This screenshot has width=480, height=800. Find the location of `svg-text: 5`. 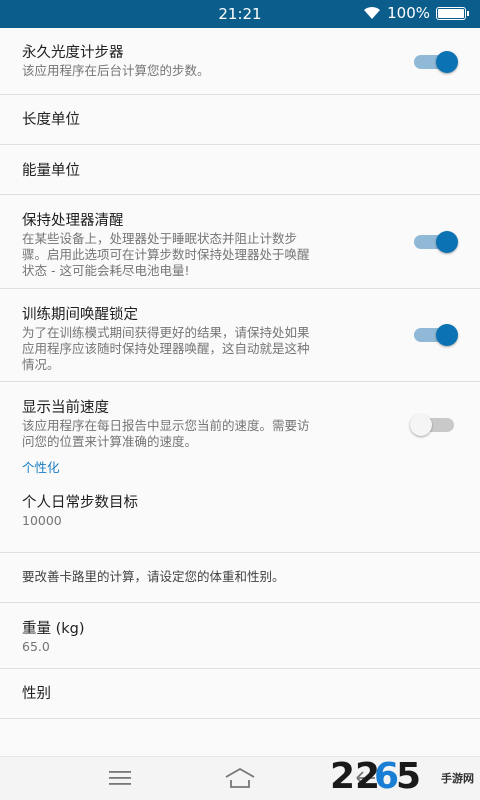

svg-text: 5 is located at coordinates (408, 776).